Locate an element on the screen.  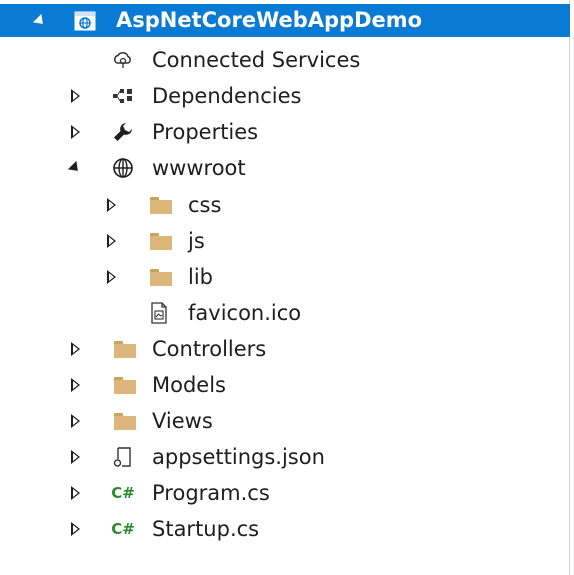
tree-item-label: Program.cs is located at coordinates (211, 492).